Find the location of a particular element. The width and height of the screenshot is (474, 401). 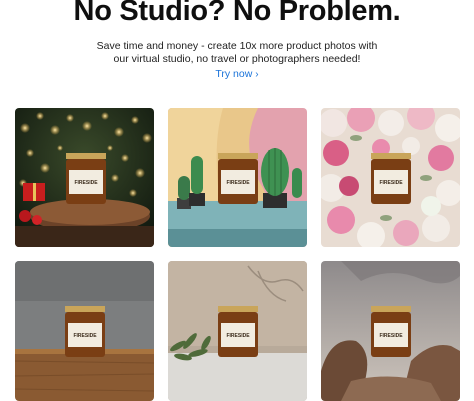

gallery-image-roses-flowers: FIRESIDE is located at coordinates (390, 177).